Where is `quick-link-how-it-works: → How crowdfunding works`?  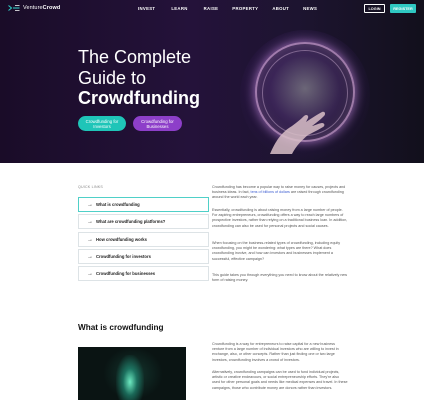 quick-link-how-it-works: → How crowdfunding works is located at coordinates (143, 239).